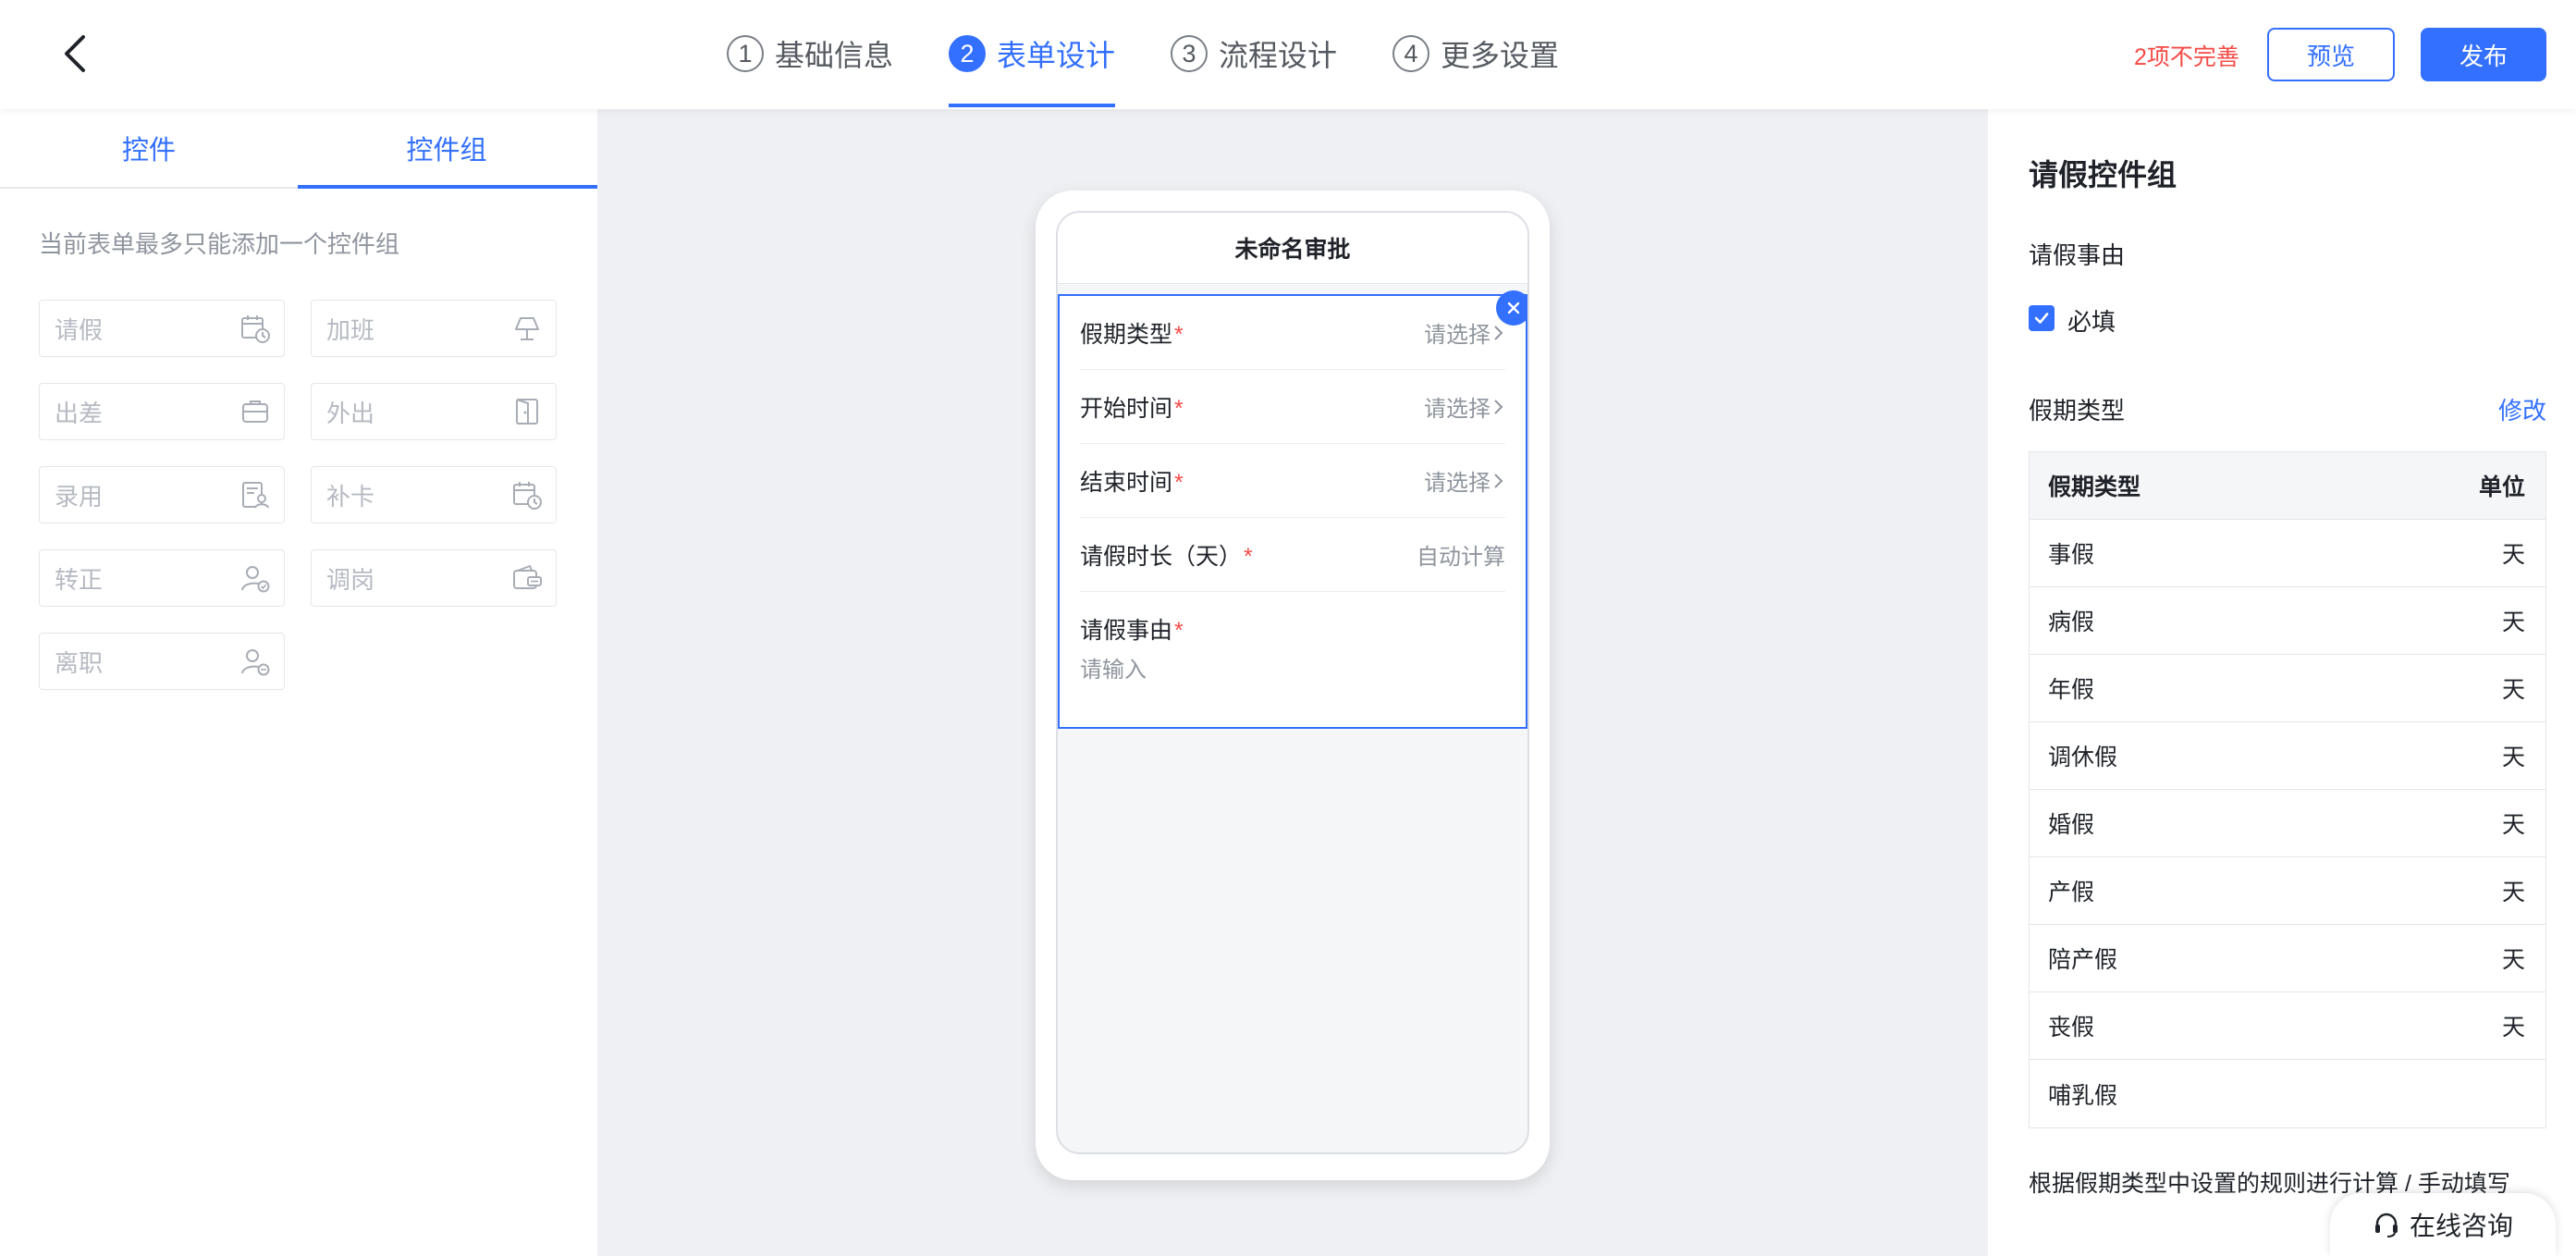  I want to click on field-leave-reason: 请假事由* 请输入, so click(1303, 647).